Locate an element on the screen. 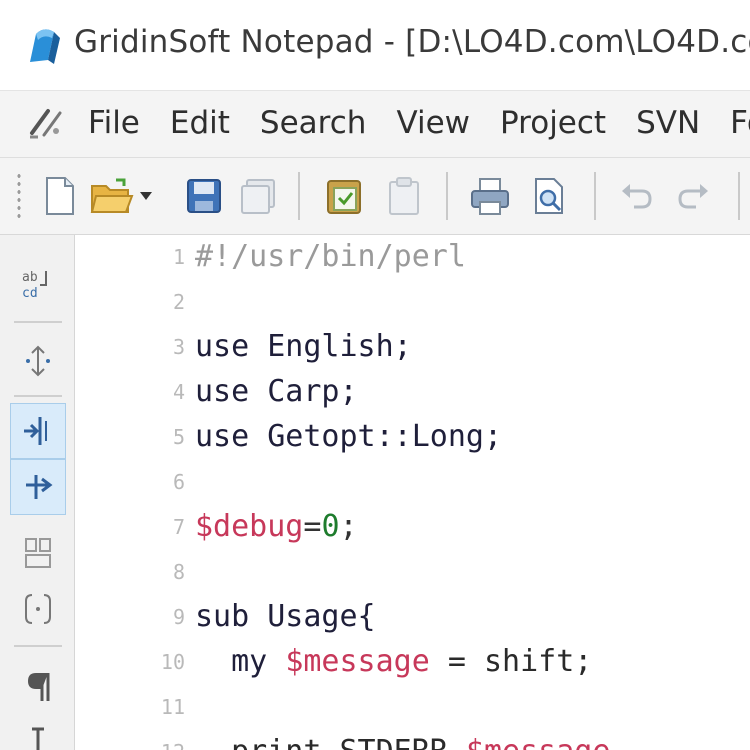  gridinsoft-logo-icon is located at coordinates (45, 46).